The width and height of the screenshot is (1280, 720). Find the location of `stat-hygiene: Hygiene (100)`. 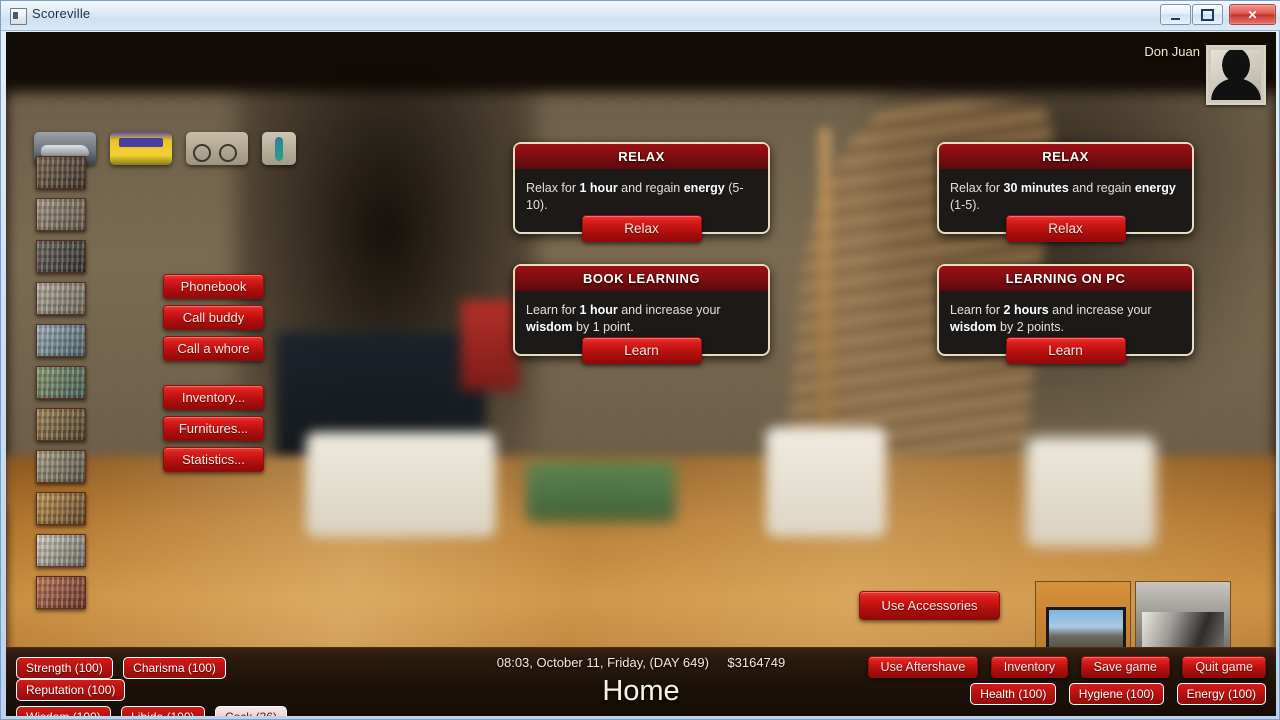

stat-hygiene: Hygiene (100) is located at coordinates (1116, 694).